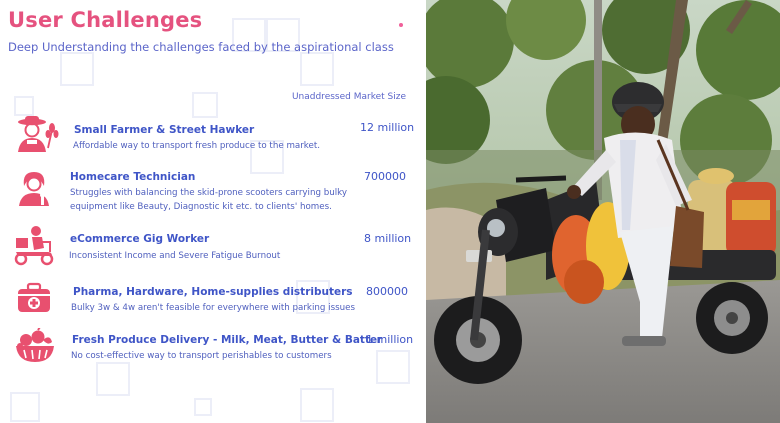  Describe the element at coordinates (387, 127) in the screenshot. I see `market-size-value: 12 million` at that location.